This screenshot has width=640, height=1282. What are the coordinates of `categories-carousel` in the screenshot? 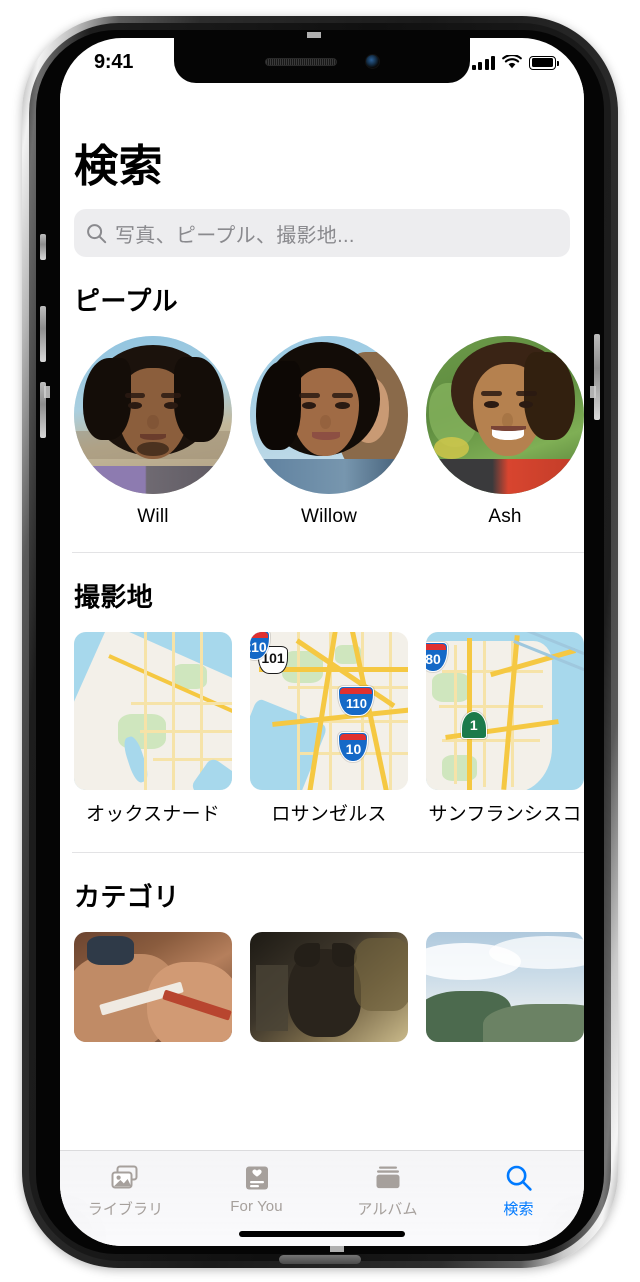 It's located at (322, 978).